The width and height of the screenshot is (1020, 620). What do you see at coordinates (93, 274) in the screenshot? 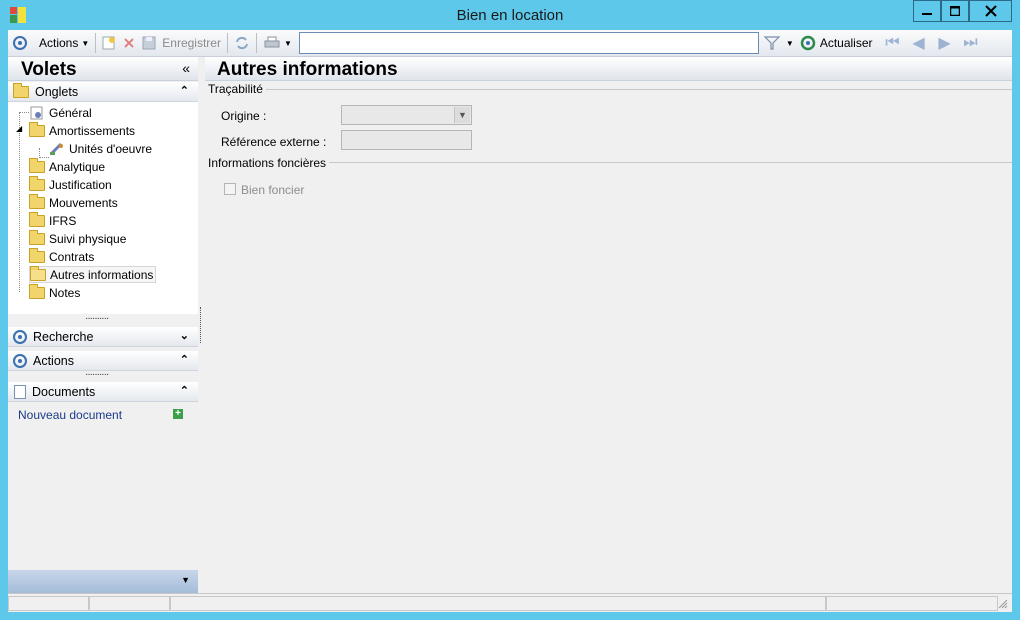
I see `tree-item-autres-informations: Autres informations` at bounding box center [93, 274].